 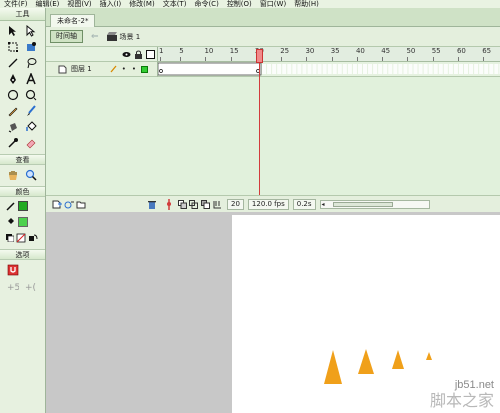 I want to click on center-frame-icon, so click(x=169, y=204).